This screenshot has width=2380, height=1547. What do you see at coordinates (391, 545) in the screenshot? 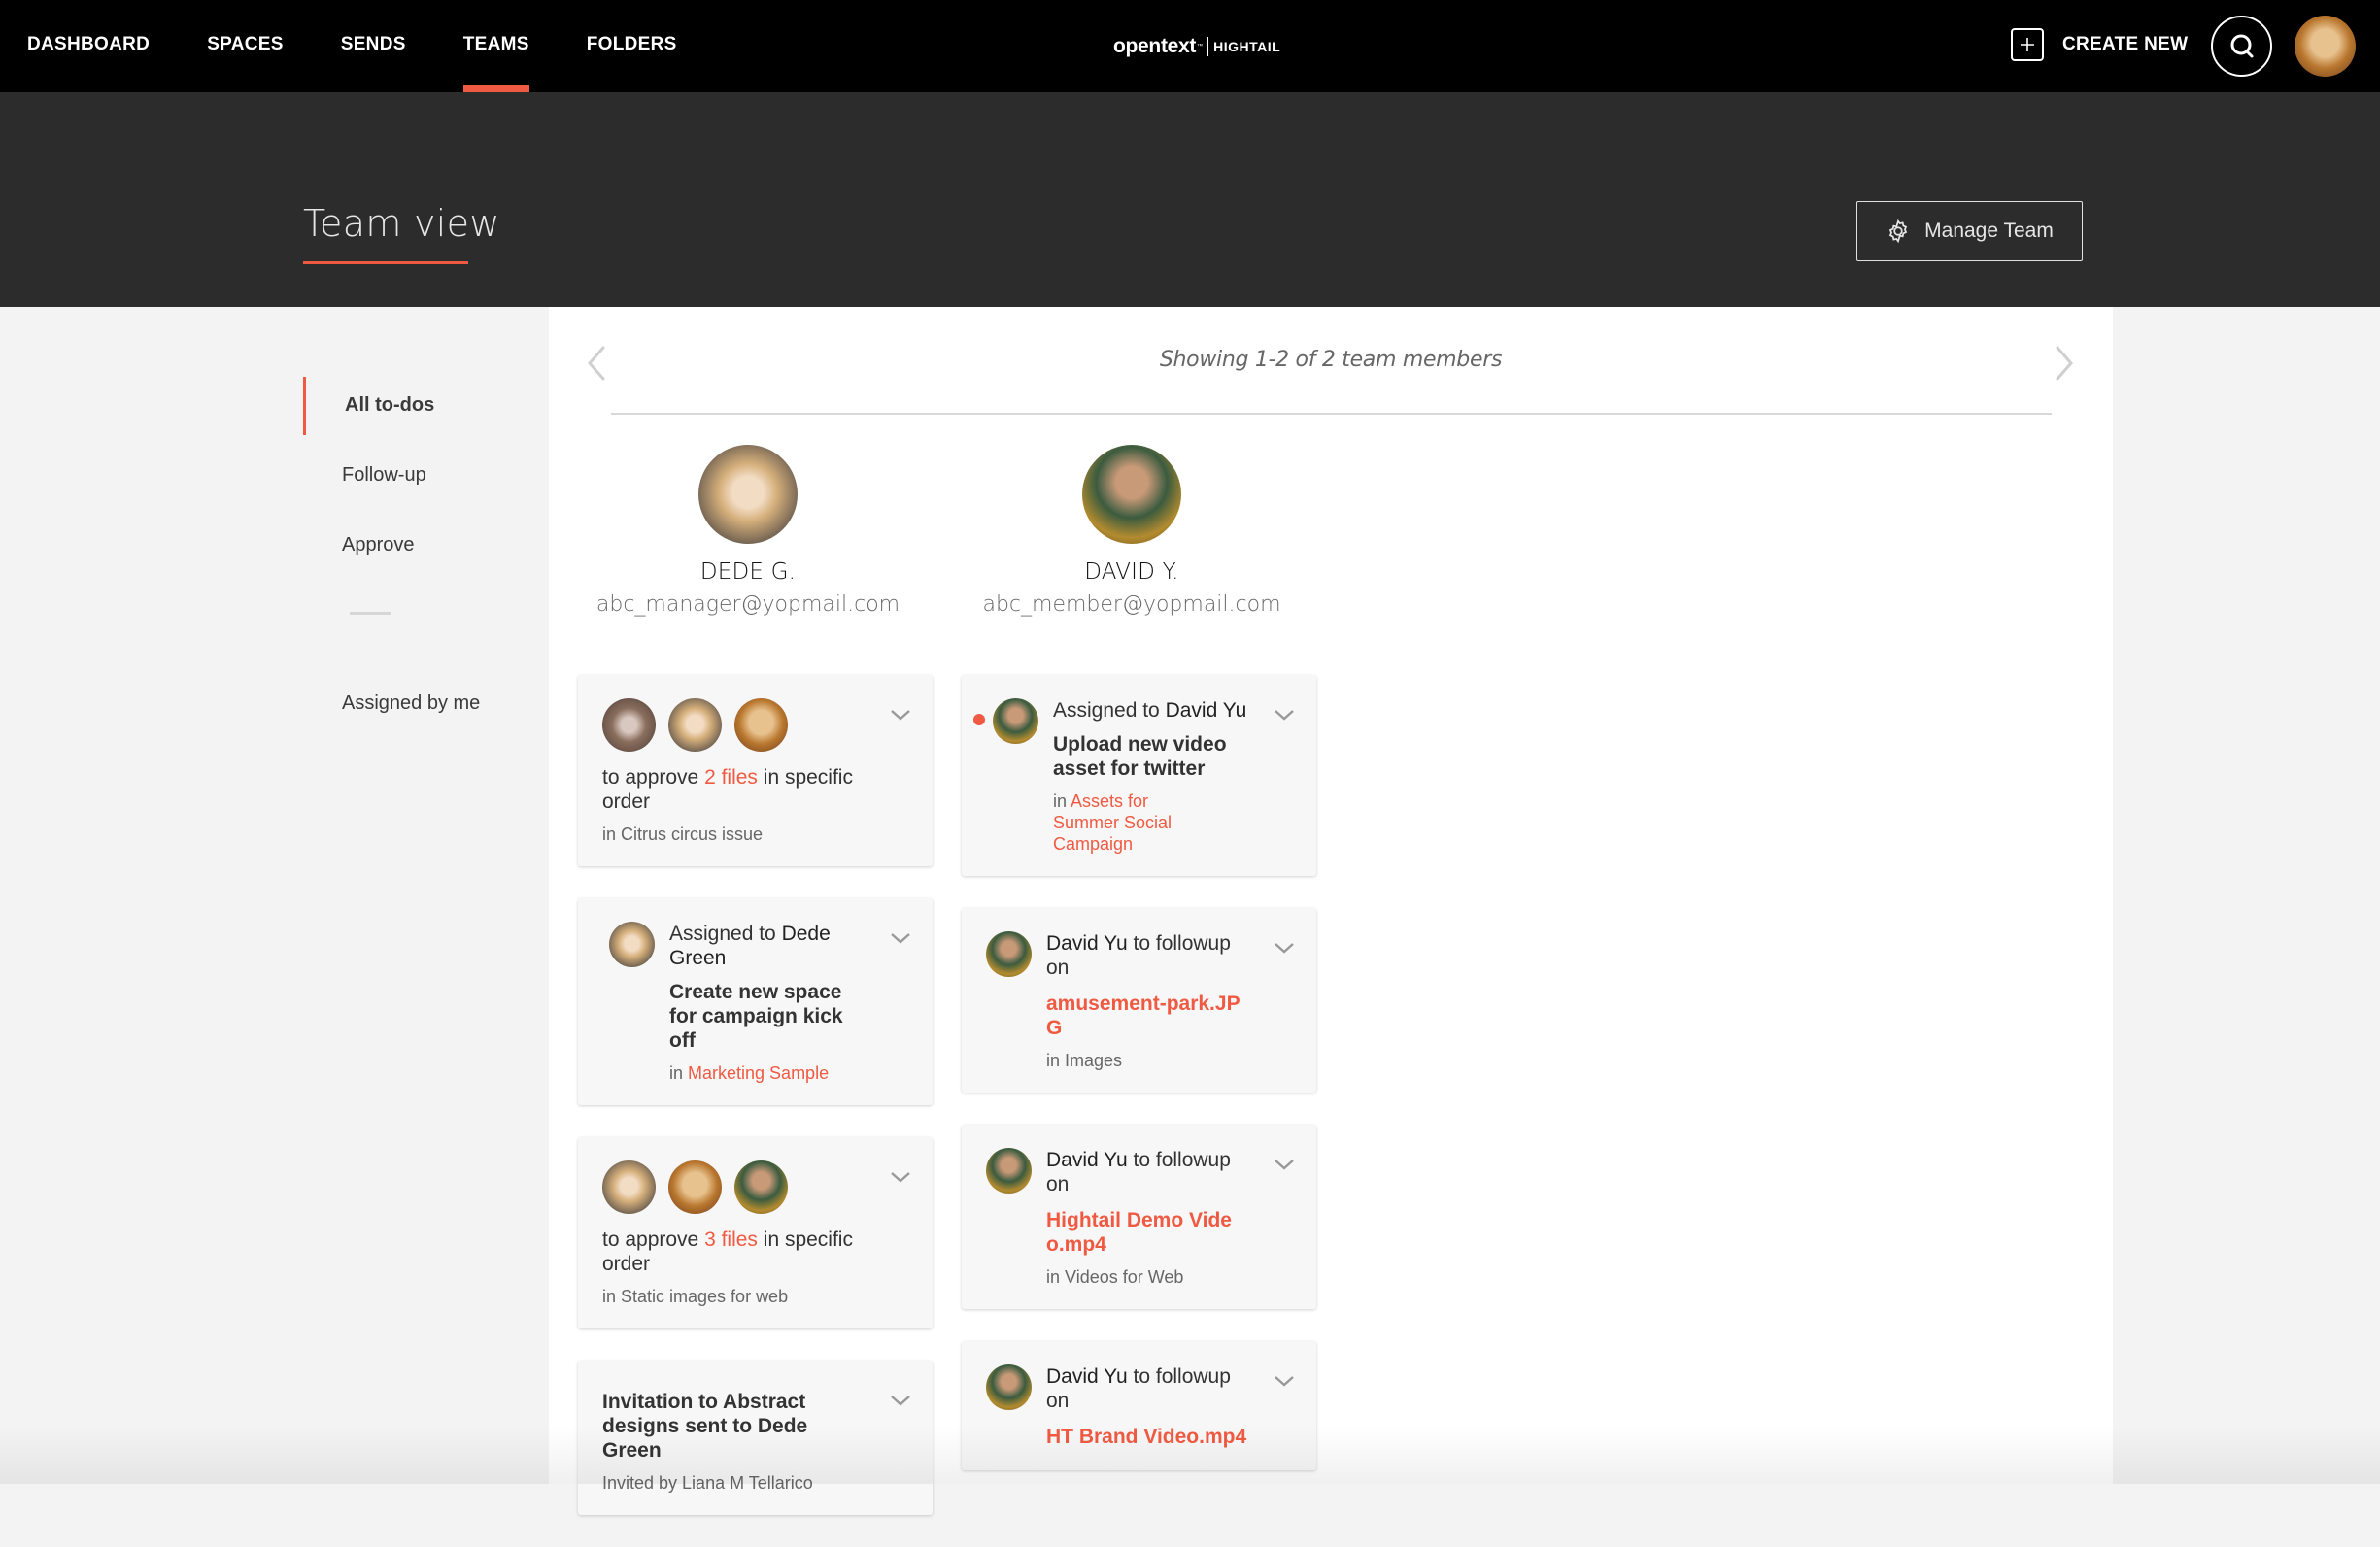
I see `sidebar-item-approve: Approve` at bounding box center [391, 545].